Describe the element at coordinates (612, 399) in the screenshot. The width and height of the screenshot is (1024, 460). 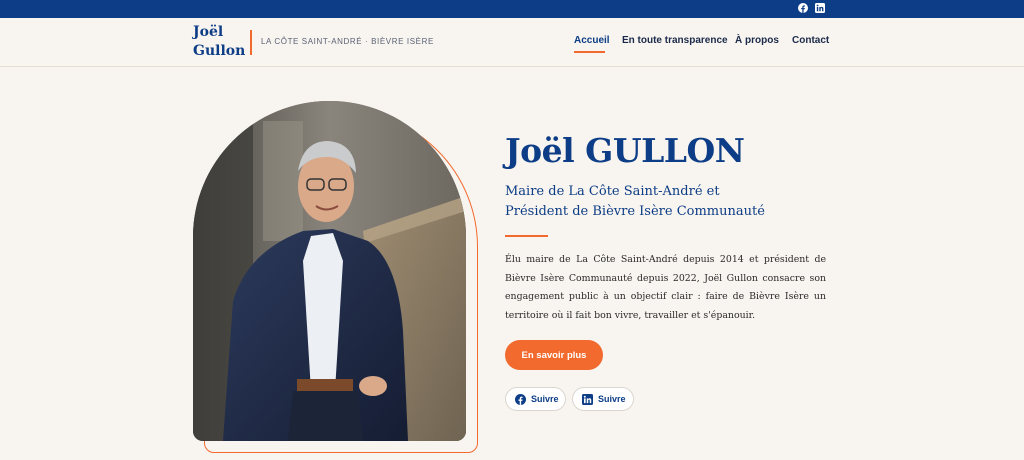
I see `follow-linkedin-label: Suivre` at that location.